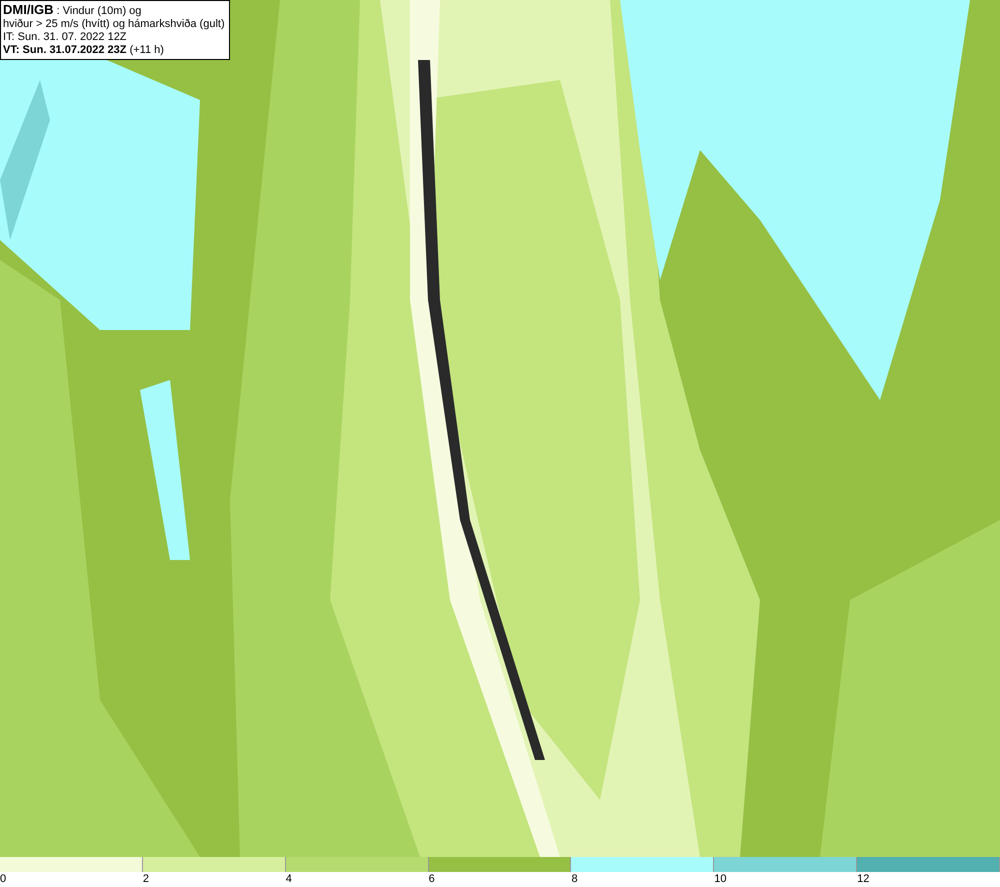  Describe the element at coordinates (3, 879) in the screenshot. I see `legend-label: 0` at that location.